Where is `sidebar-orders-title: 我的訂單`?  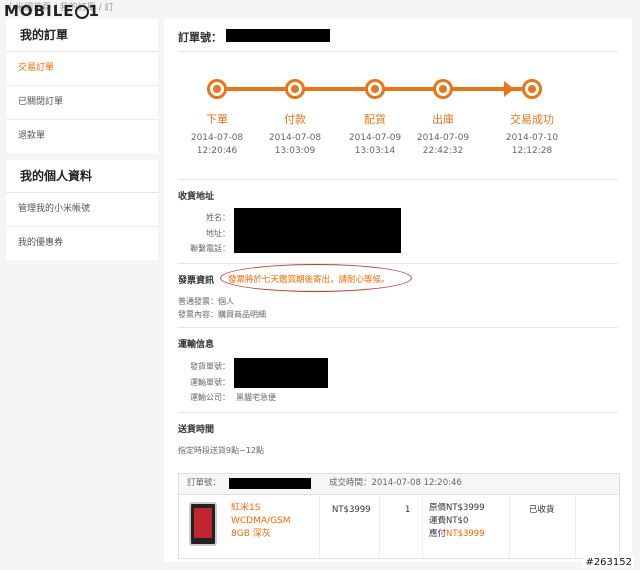 sidebar-orders-title: 我的訂單 is located at coordinates (82, 35).